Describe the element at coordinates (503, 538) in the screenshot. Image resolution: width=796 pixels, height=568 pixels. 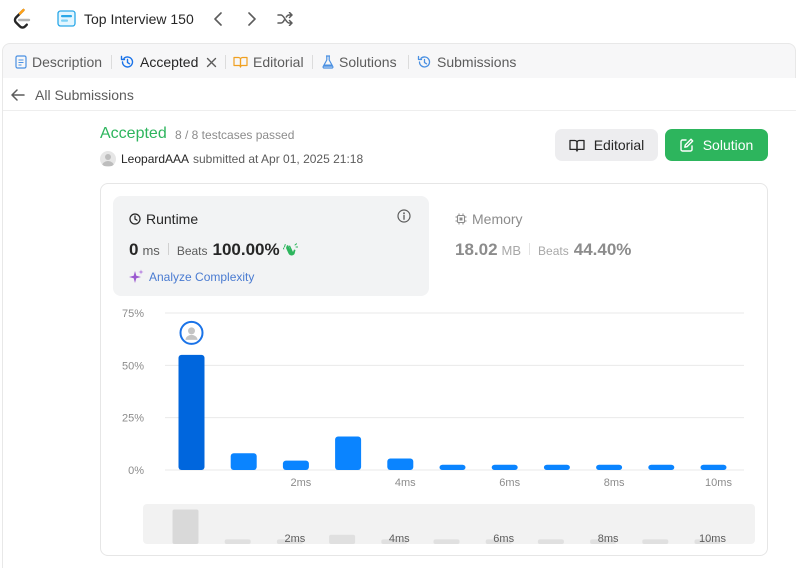
I see `minimap-tick-label: 6ms` at that location.